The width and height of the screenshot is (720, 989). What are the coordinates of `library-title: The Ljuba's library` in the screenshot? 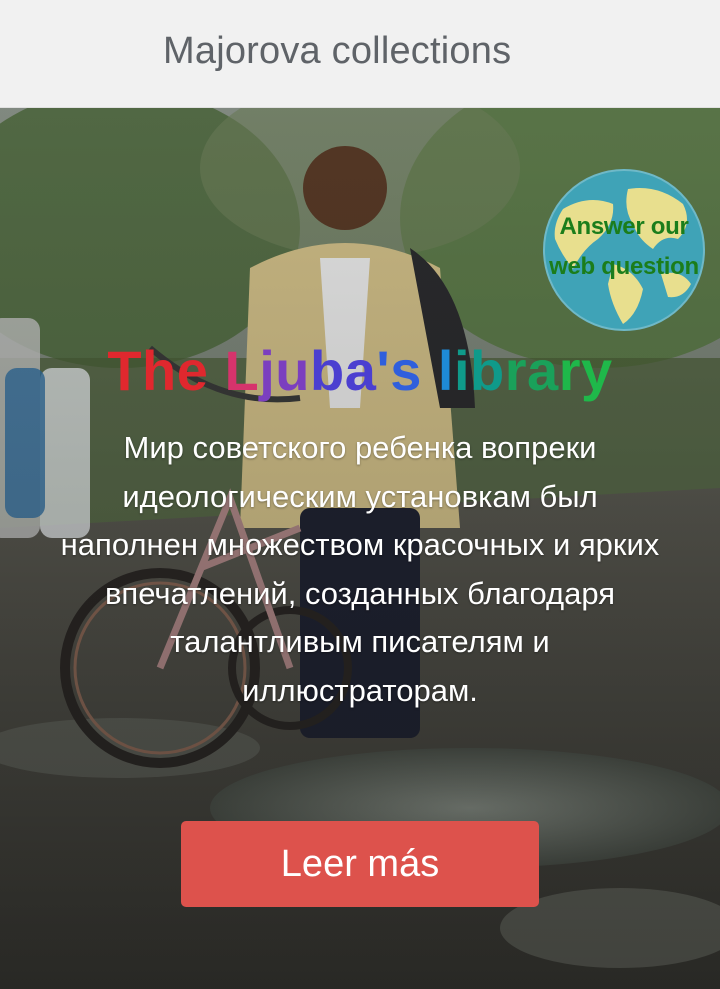 It's located at (360, 370).